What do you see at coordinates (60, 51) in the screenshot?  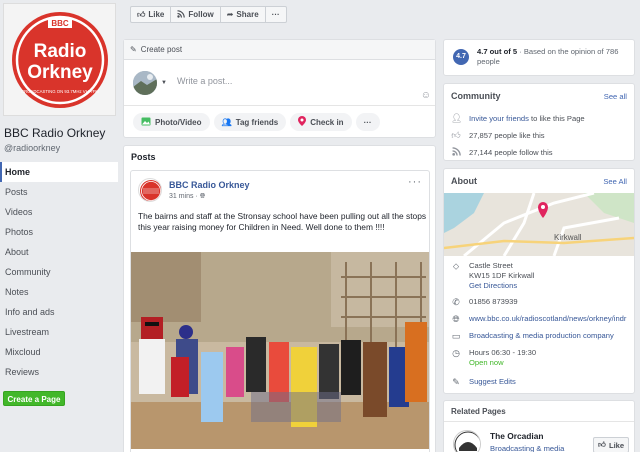 I see `logo-radio-text: Radio` at bounding box center [60, 51].